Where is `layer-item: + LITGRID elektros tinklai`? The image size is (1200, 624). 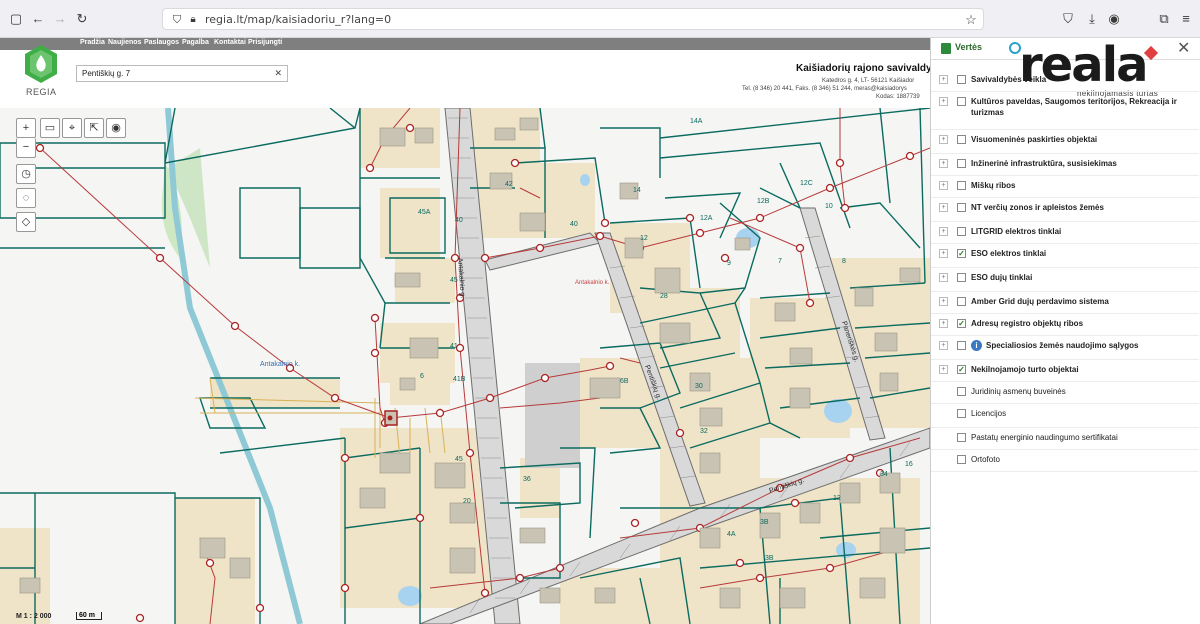 layer-item: + LITGRID elektros tinklai is located at coordinates (1065, 233).